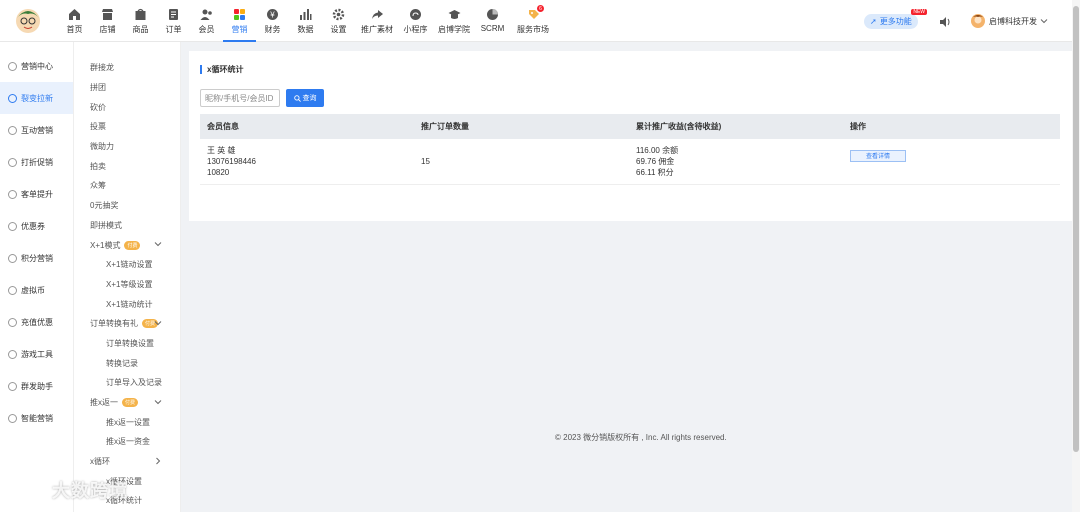 The height and width of the screenshot is (512, 1080). I want to click on header-earnings: 累计推广收益(含待收益), so click(679, 126).